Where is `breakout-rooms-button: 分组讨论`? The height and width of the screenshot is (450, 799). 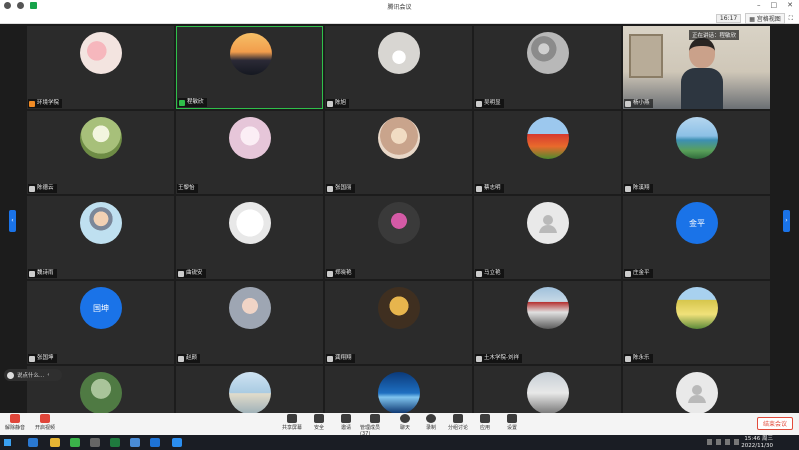 breakout-rooms-button: 分组讨论 is located at coordinates (458, 422).